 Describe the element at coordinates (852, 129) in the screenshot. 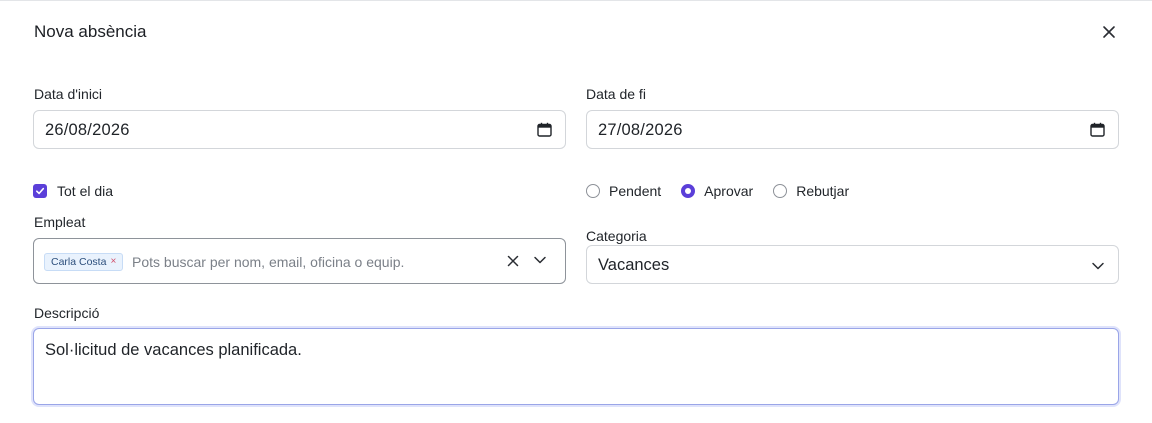

I see `end-date-input: 27/08/2026` at that location.